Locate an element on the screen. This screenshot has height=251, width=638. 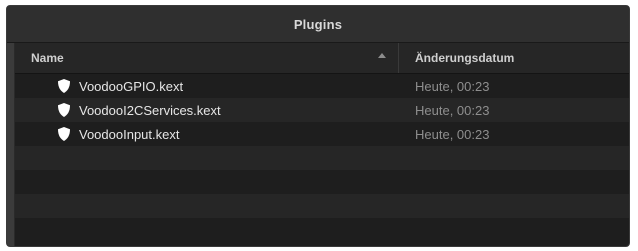
file-name-cell: VoodooGPIO.kext is located at coordinates (207, 86).